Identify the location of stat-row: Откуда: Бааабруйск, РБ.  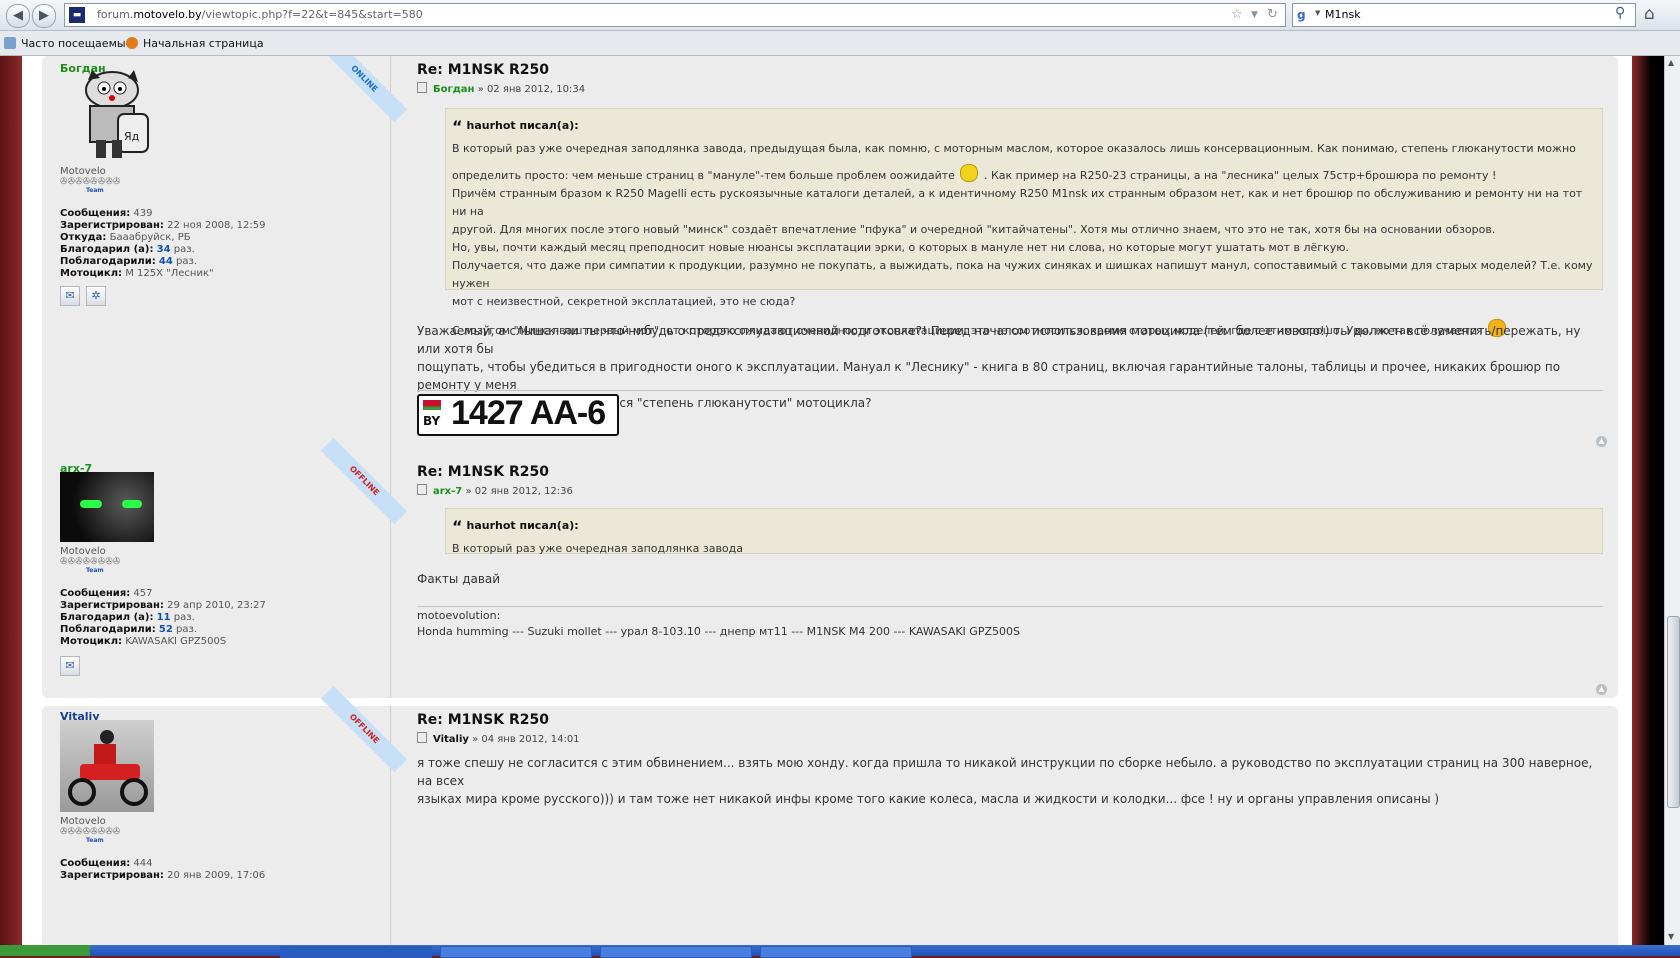
(125, 237).